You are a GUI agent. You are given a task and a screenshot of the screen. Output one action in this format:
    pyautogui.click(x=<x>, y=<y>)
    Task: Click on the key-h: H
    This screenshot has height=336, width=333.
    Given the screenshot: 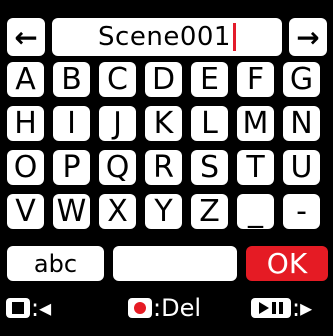 What is the action you would take?
    pyautogui.click(x=25, y=123)
    